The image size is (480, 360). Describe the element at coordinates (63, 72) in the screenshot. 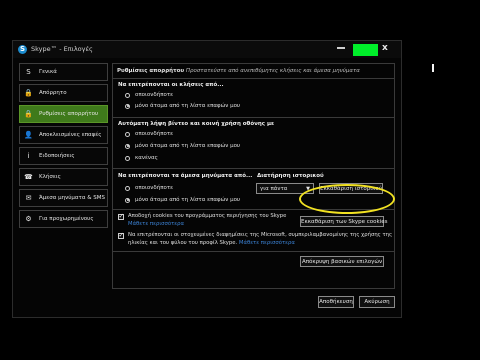

I see `sidebar-item: S Γενικά` at that location.